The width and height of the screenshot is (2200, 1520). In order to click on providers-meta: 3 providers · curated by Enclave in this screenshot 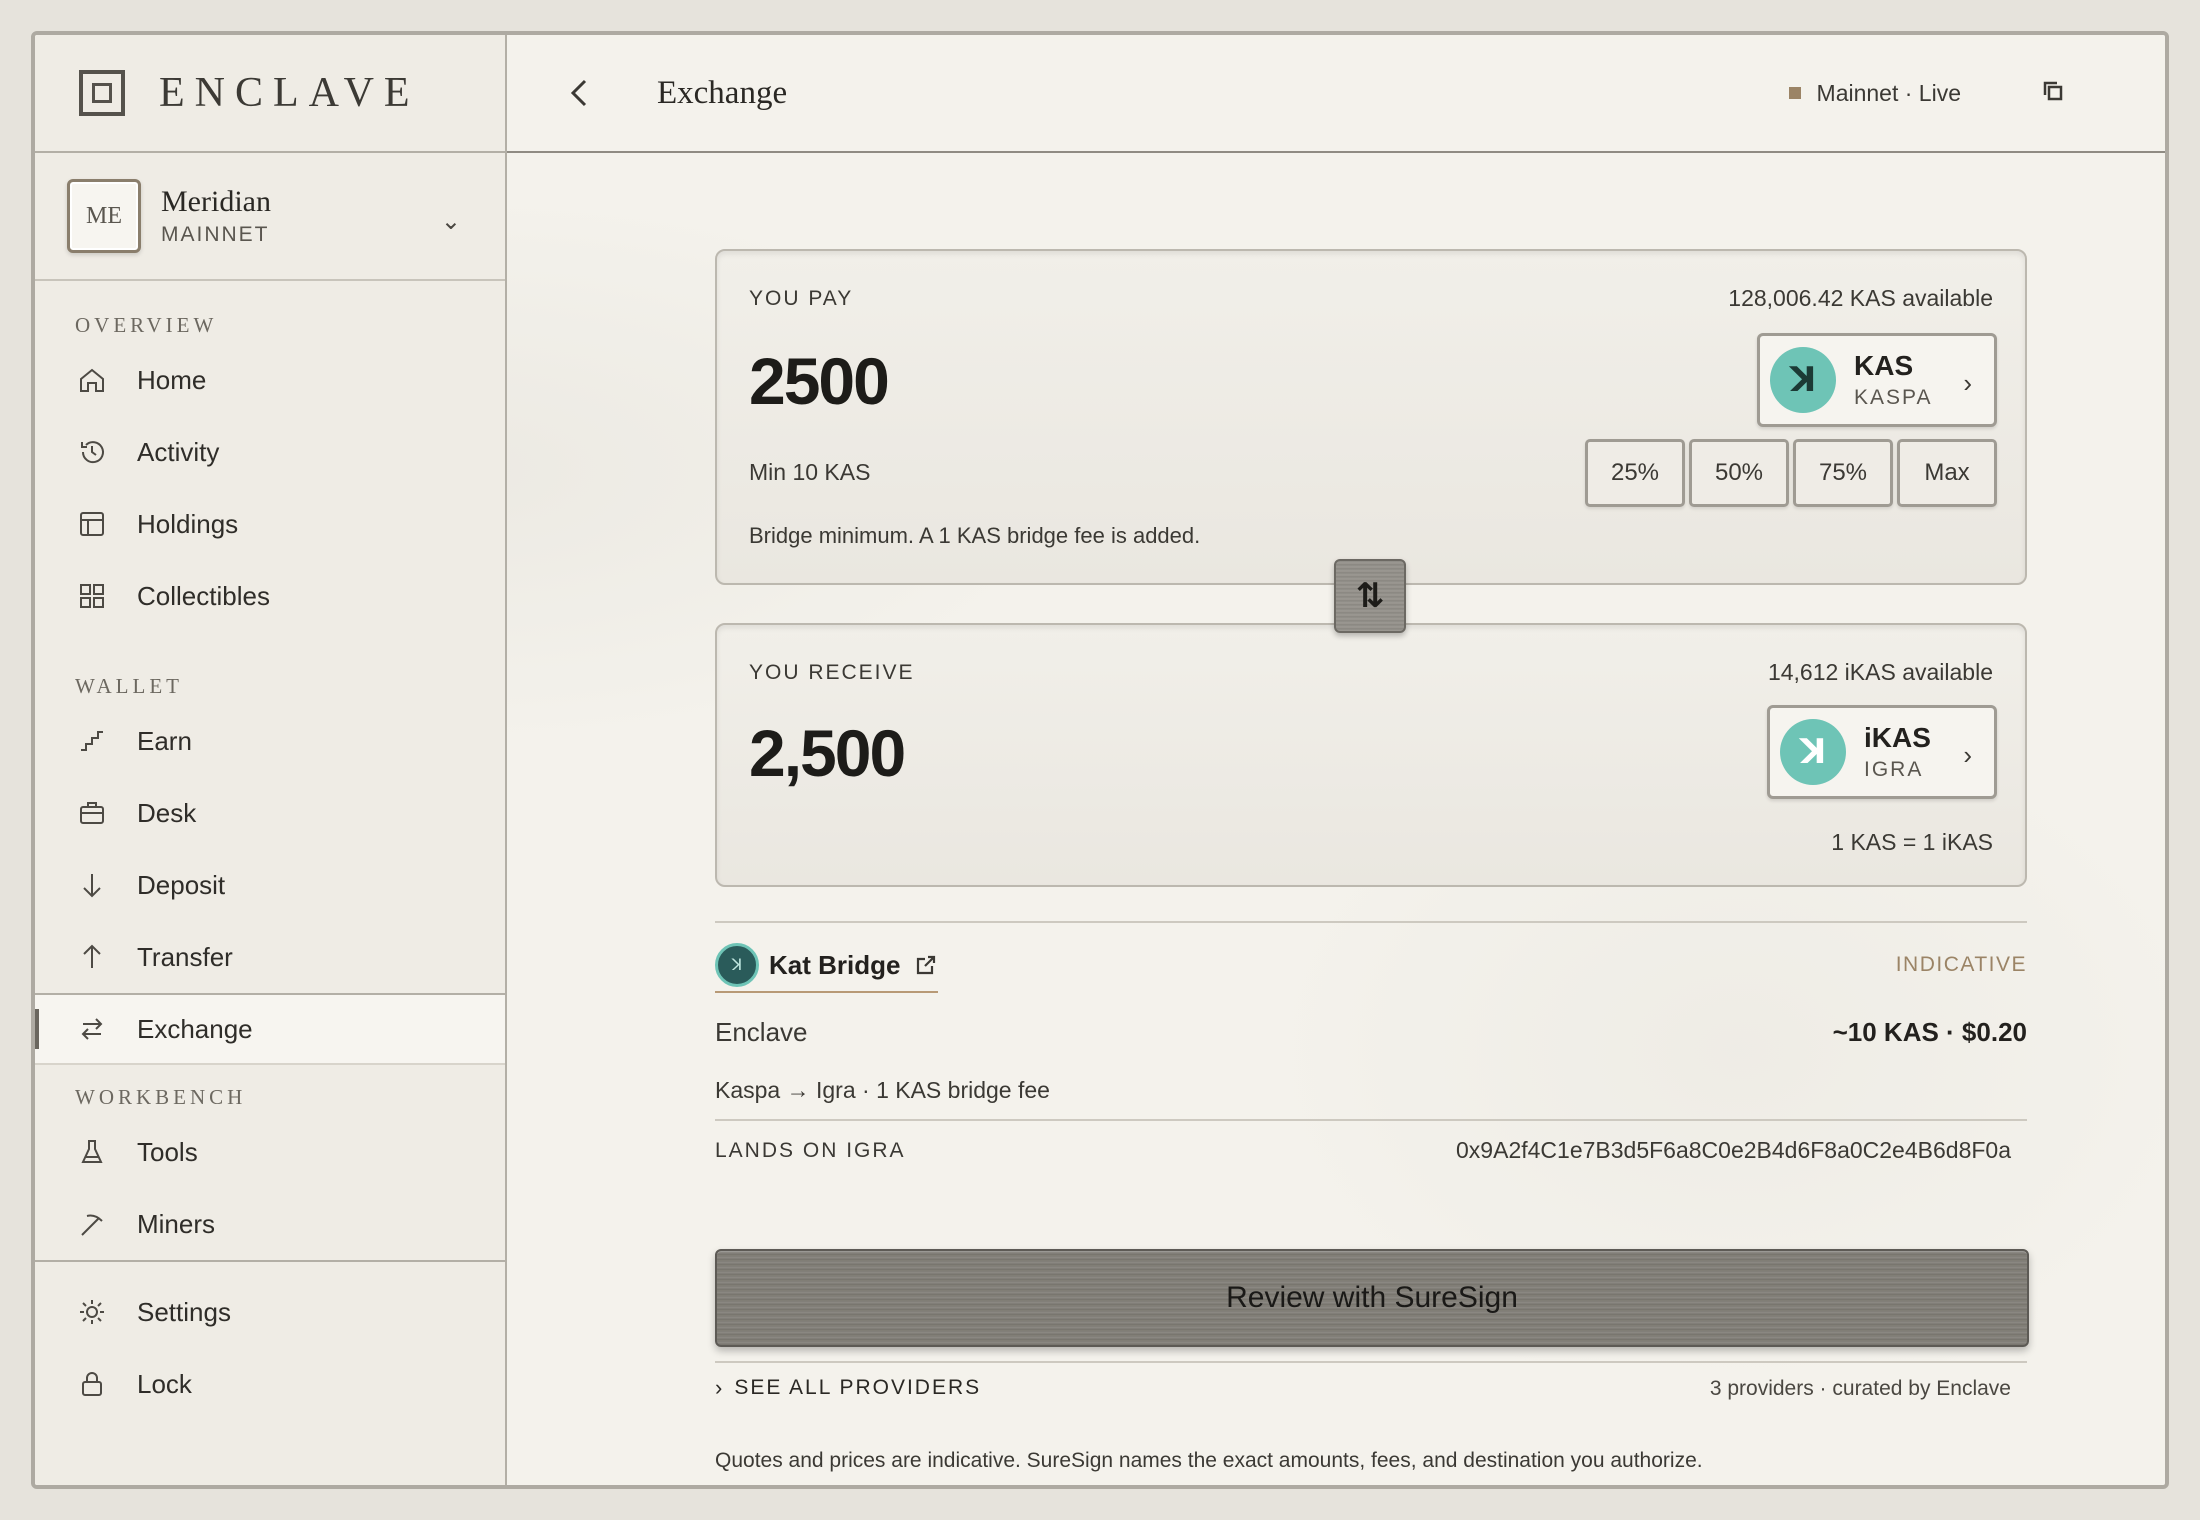, I will do `click(1860, 1388)`.